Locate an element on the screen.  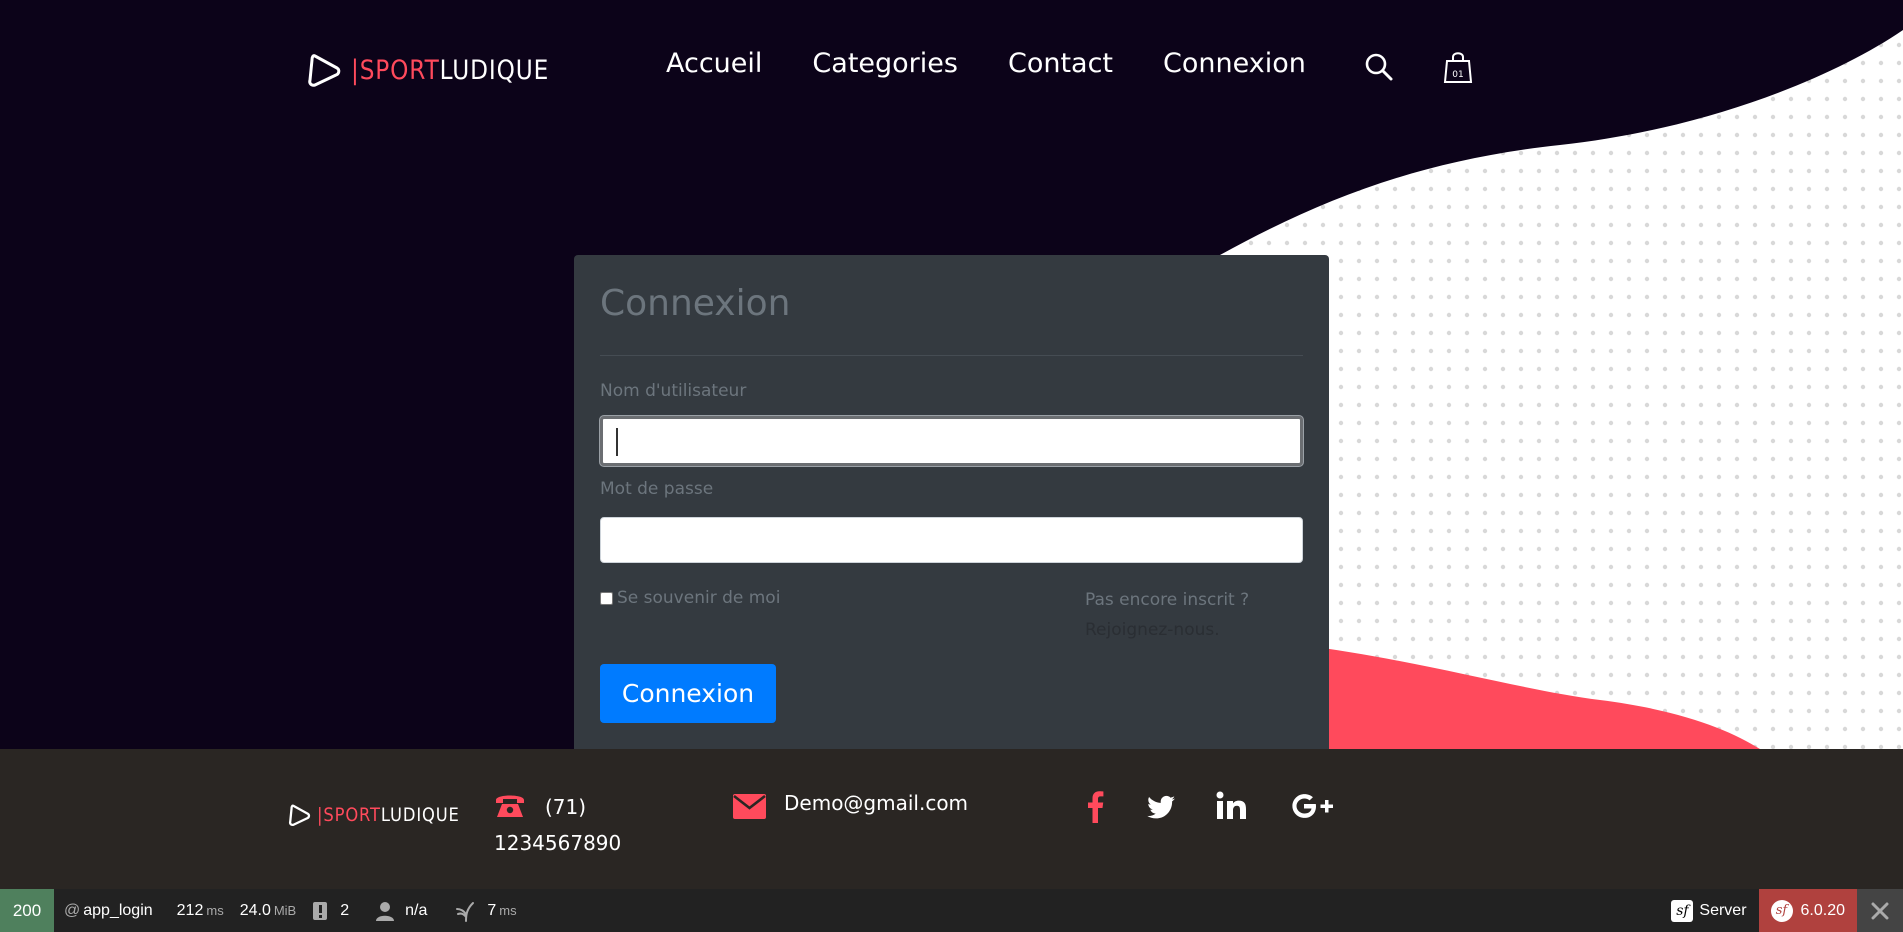
username-input is located at coordinates (951, 441).